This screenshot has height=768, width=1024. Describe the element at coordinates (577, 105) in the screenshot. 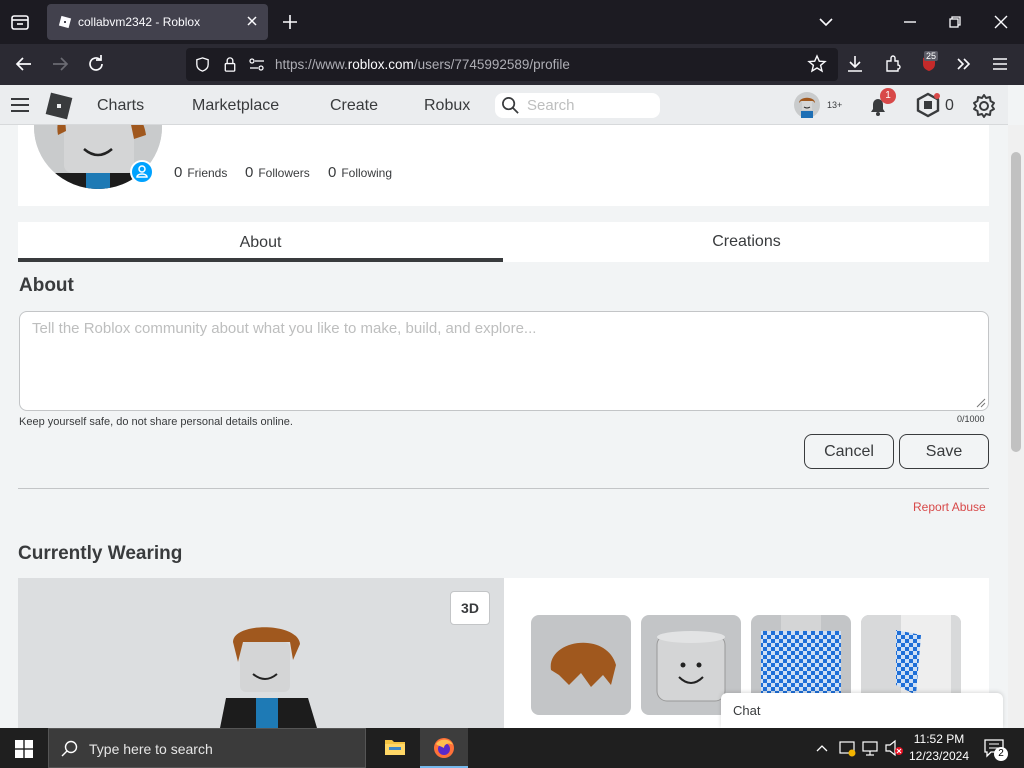

I see `search-input: Search` at that location.